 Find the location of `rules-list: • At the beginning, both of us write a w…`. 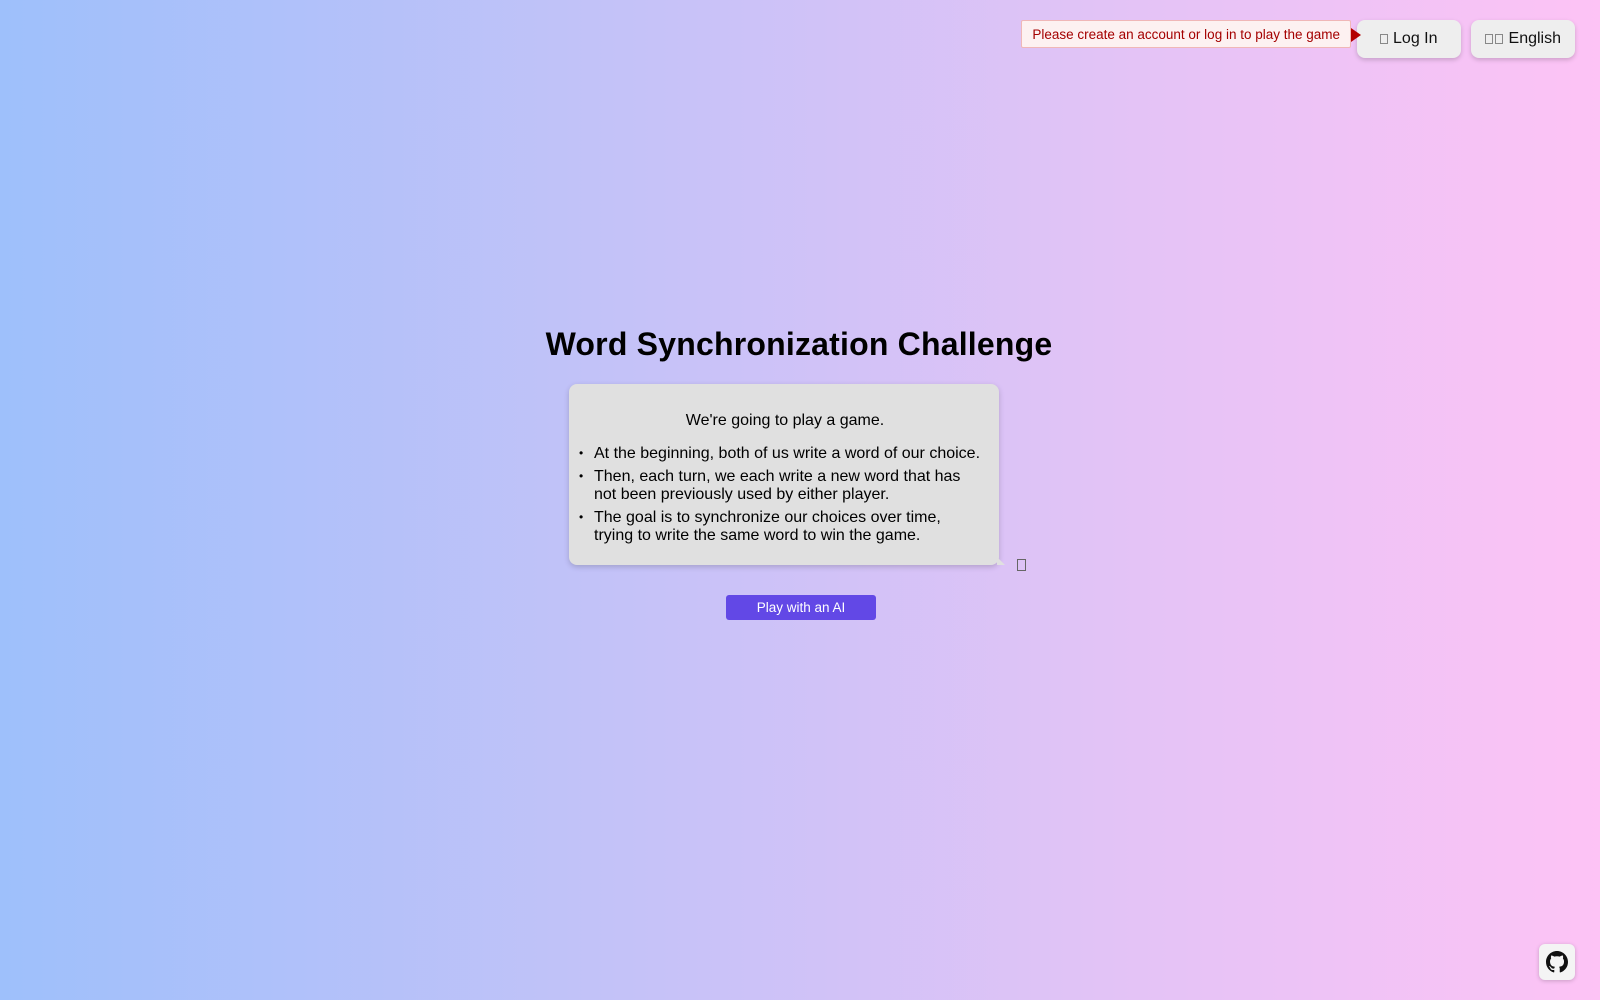

rules-list: • At the beginning, both of us write a w… is located at coordinates (780, 495).